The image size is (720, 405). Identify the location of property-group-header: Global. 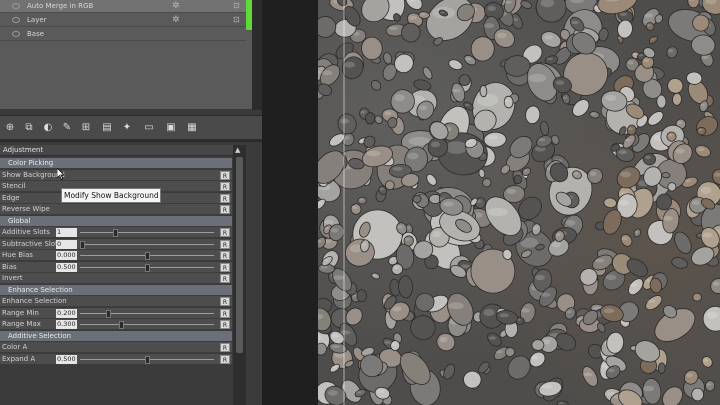
(116, 221).